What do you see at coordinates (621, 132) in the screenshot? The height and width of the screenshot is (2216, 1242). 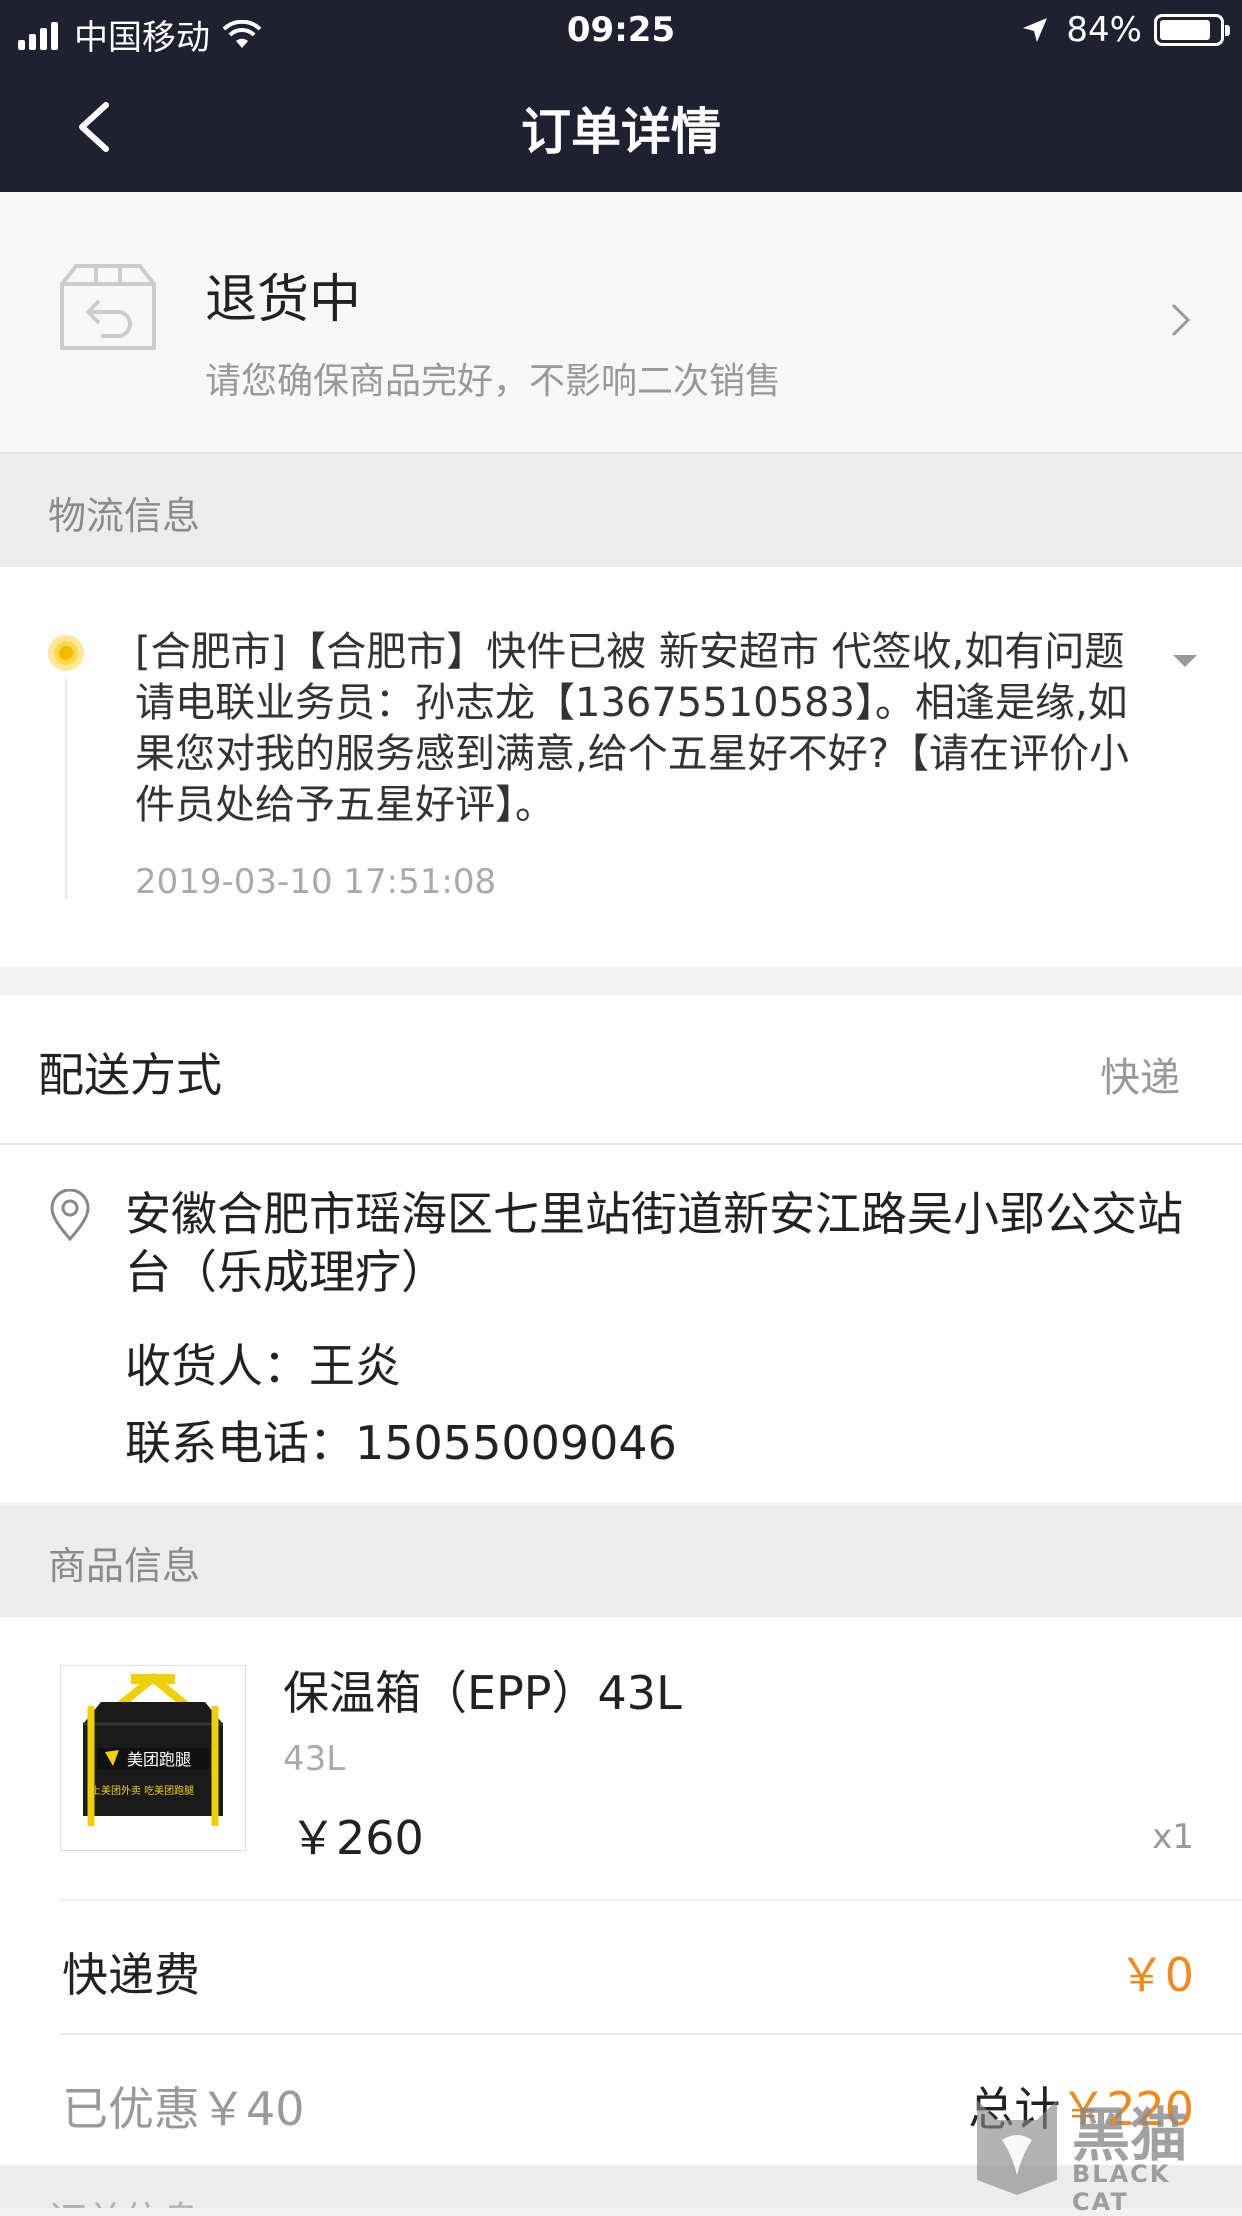 I see `page-title: 订单详情` at bounding box center [621, 132].